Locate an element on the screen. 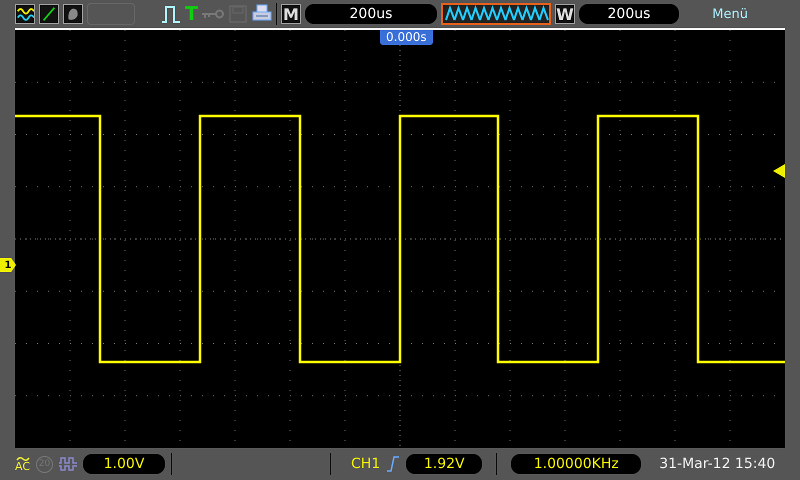  trigger-mode-label: T is located at coordinates (191, 14).